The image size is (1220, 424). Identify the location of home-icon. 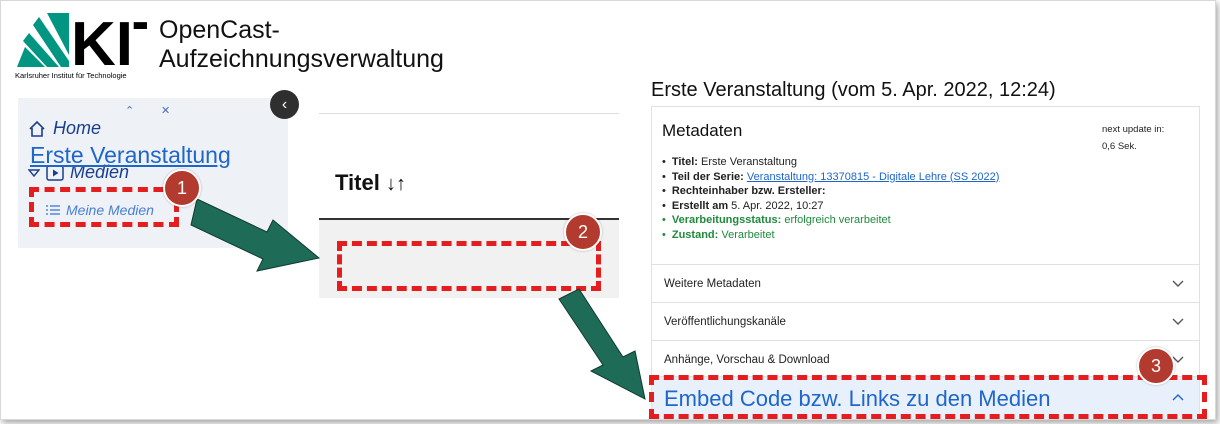
(37, 128).